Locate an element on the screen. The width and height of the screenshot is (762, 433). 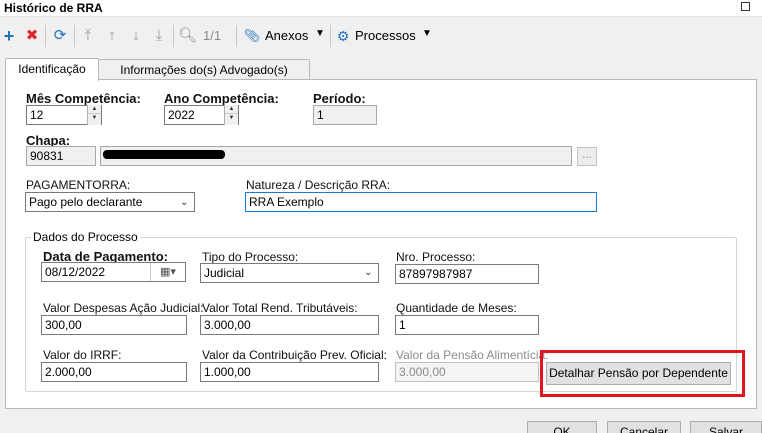
data-pagamento-value: 08/12/2022 is located at coordinates (75, 272).